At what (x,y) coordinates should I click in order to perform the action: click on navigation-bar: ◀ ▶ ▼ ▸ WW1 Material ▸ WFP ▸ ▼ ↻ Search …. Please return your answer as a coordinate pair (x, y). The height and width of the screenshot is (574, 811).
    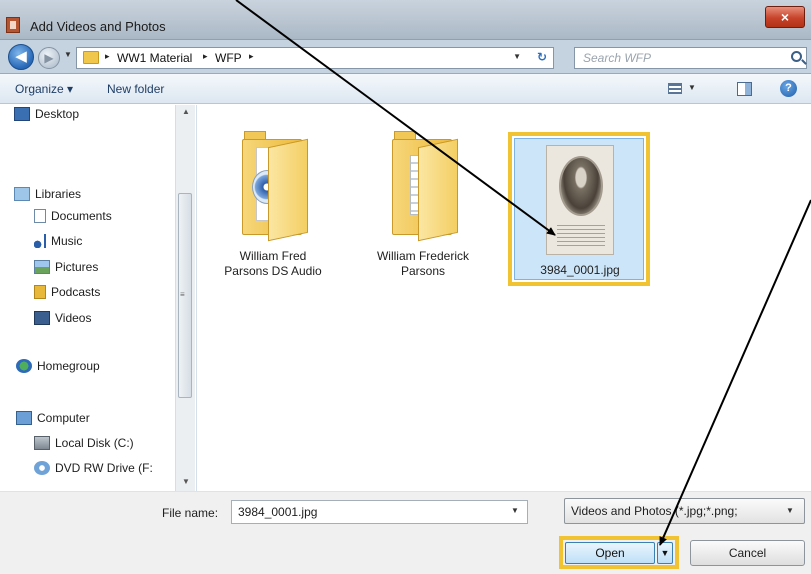
    Looking at the image, I should click on (405, 57).